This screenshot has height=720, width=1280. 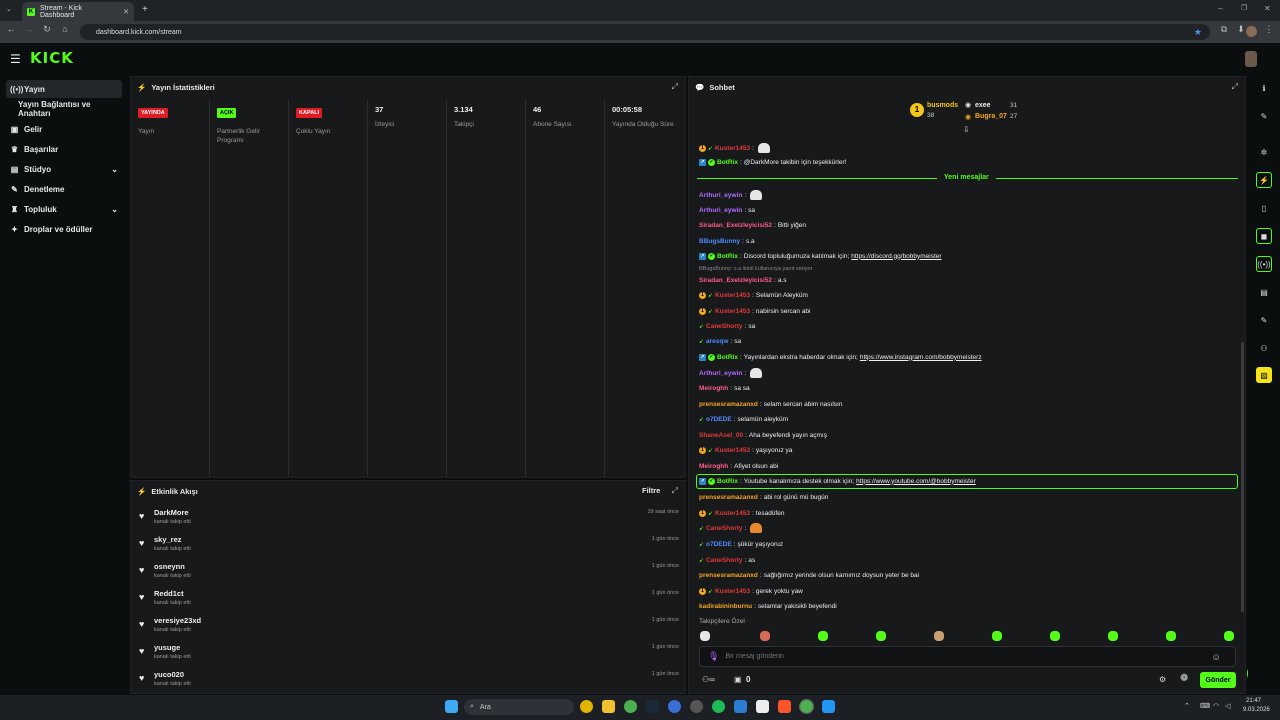 I want to click on microphone-icon: 🎙, so click(x=713, y=656).